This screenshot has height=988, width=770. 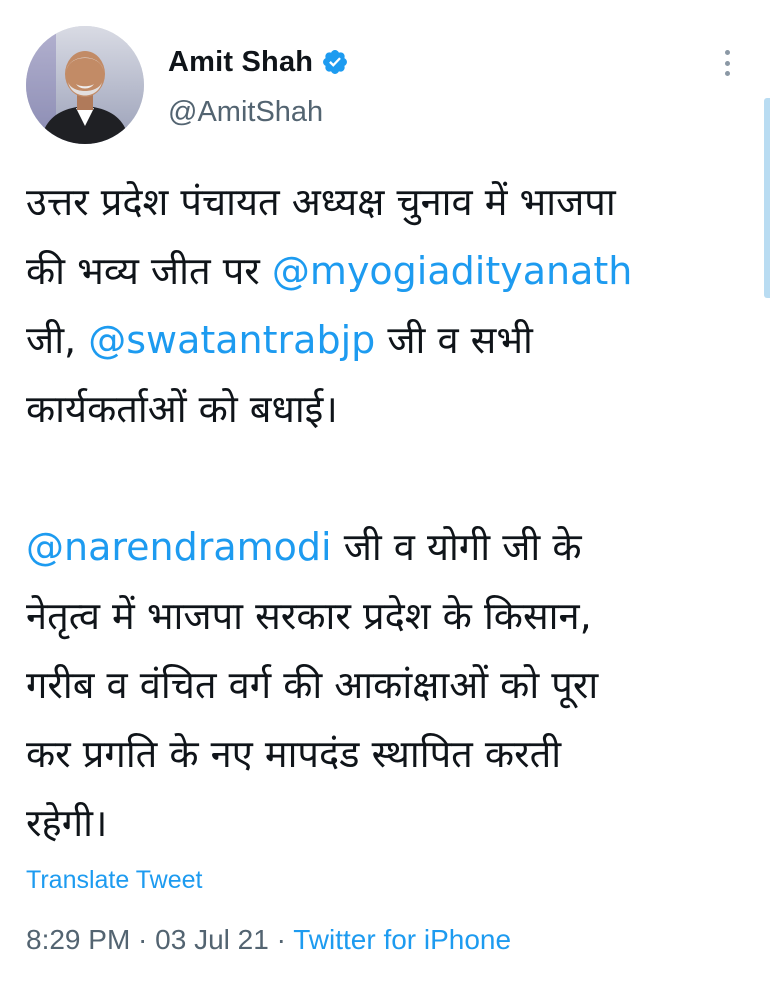 I want to click on tweet-line: जी, @swatantrabjp जी व सभी, so click(x=386, y=340).